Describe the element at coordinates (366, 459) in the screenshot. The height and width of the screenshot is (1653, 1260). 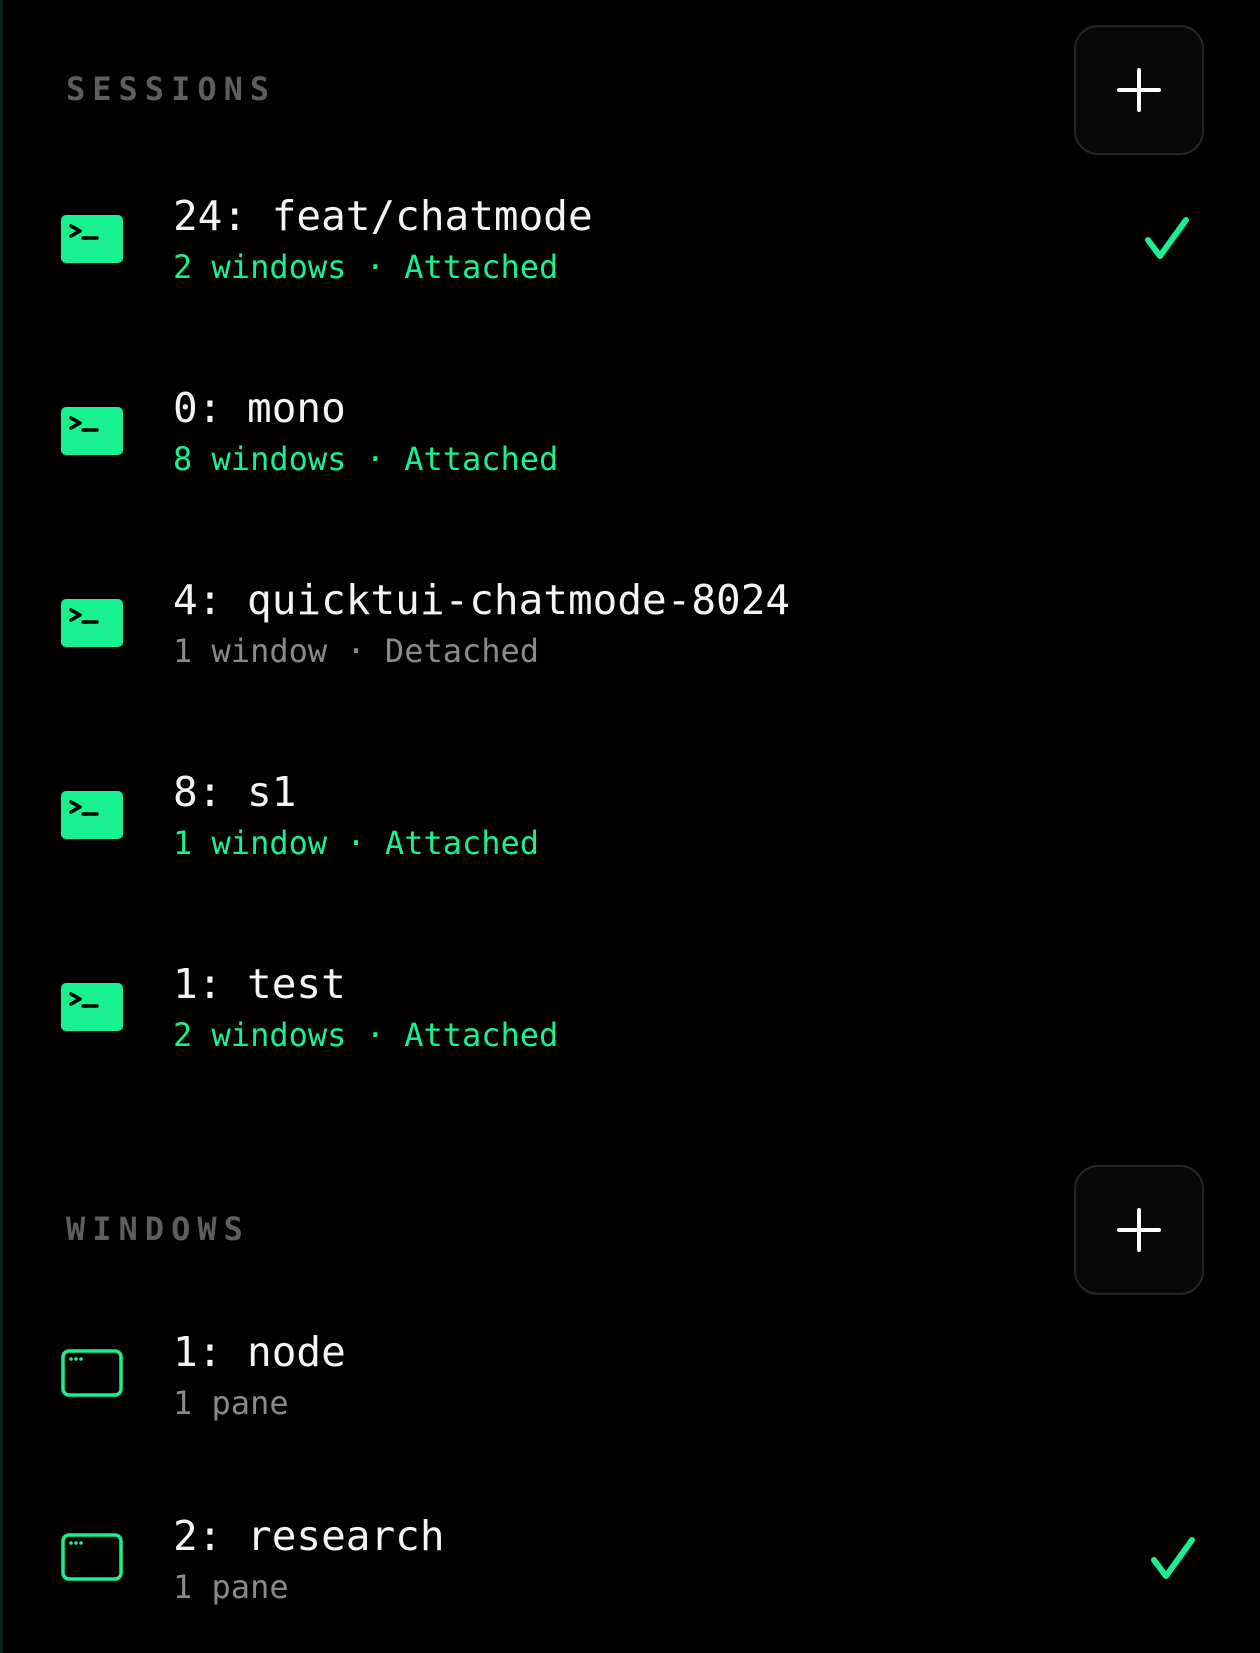
I see `session-status: 8 windows · Attached` at that location.